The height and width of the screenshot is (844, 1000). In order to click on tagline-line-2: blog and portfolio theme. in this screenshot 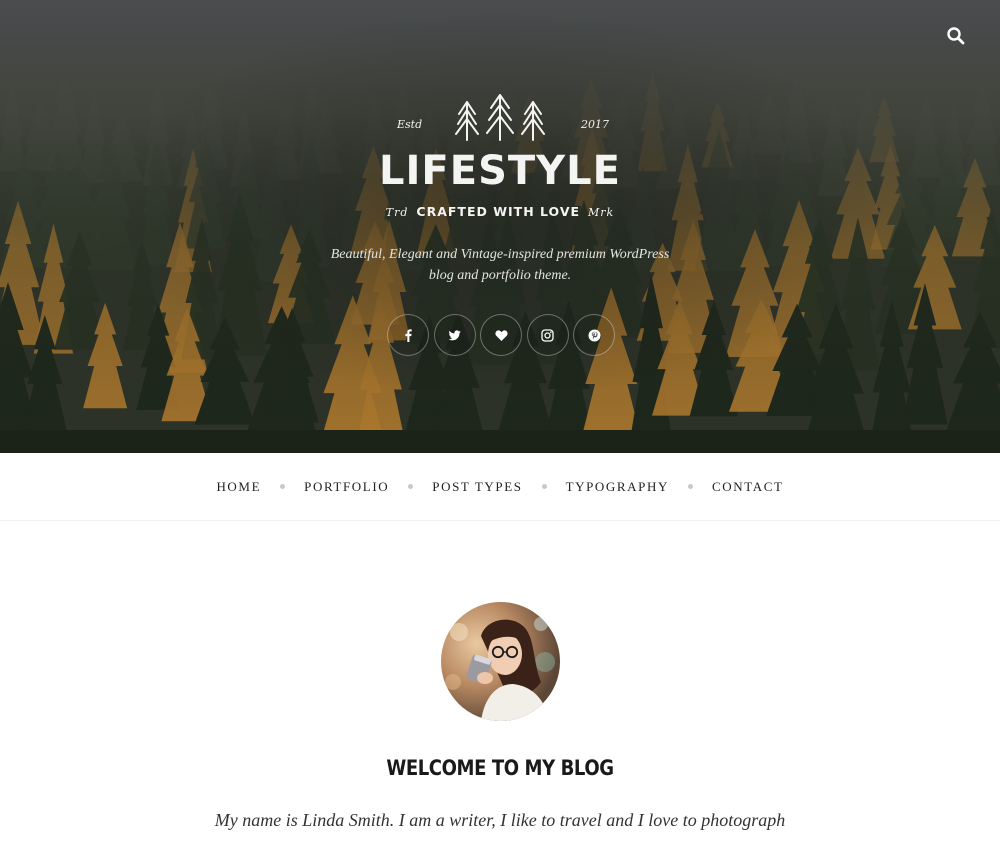, I will do `click(500, 275)`.